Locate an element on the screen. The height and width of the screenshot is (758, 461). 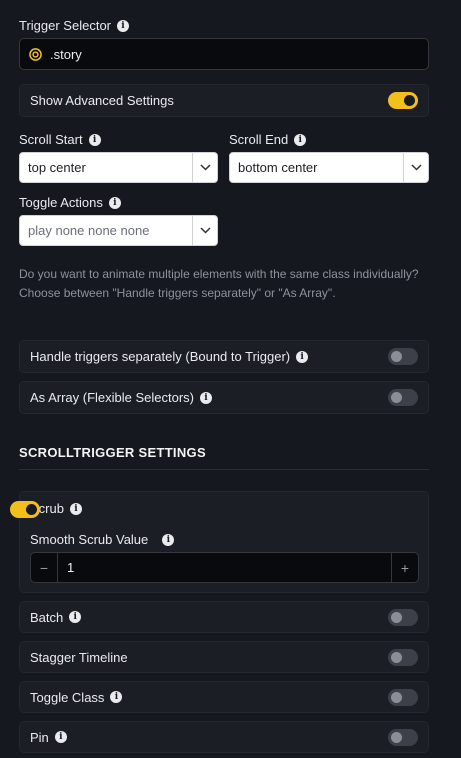
as-array-row: As Array (Flexible Selectors) i is located at coordinates (224, 397).